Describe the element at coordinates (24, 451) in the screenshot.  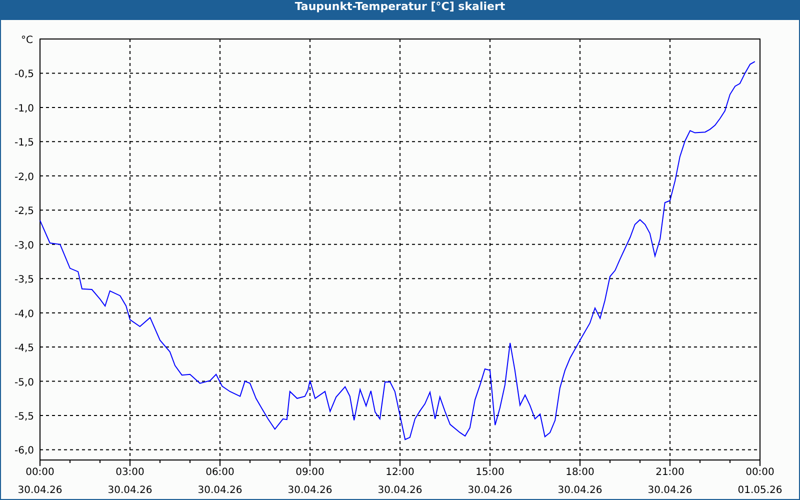
I see `y-tick-label: -6,0` at that location.